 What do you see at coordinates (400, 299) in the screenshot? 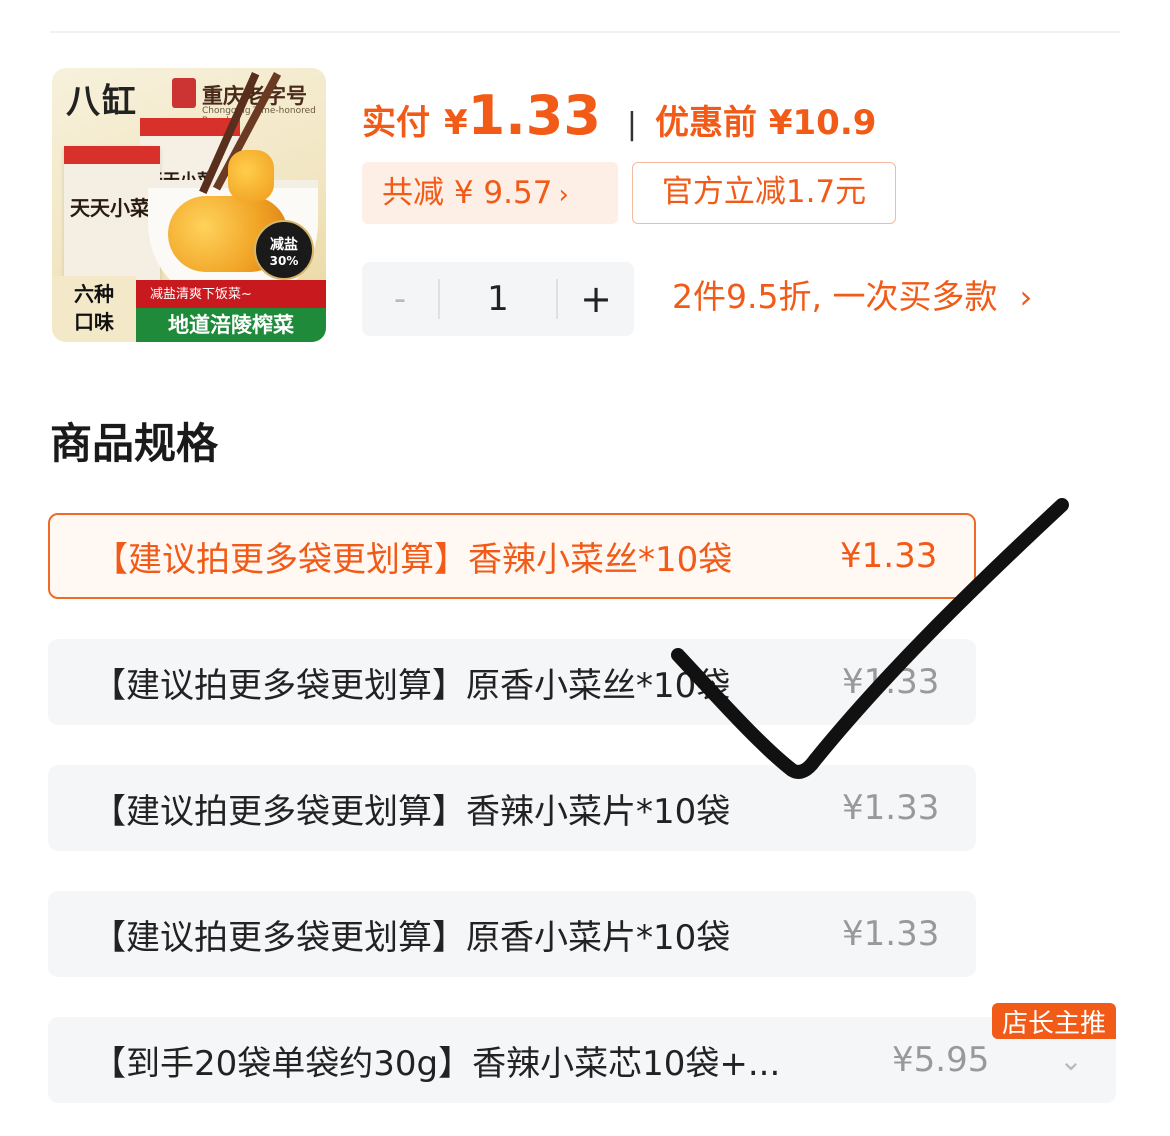
I see `decrease-button: -` at bounding box center [400, 299].